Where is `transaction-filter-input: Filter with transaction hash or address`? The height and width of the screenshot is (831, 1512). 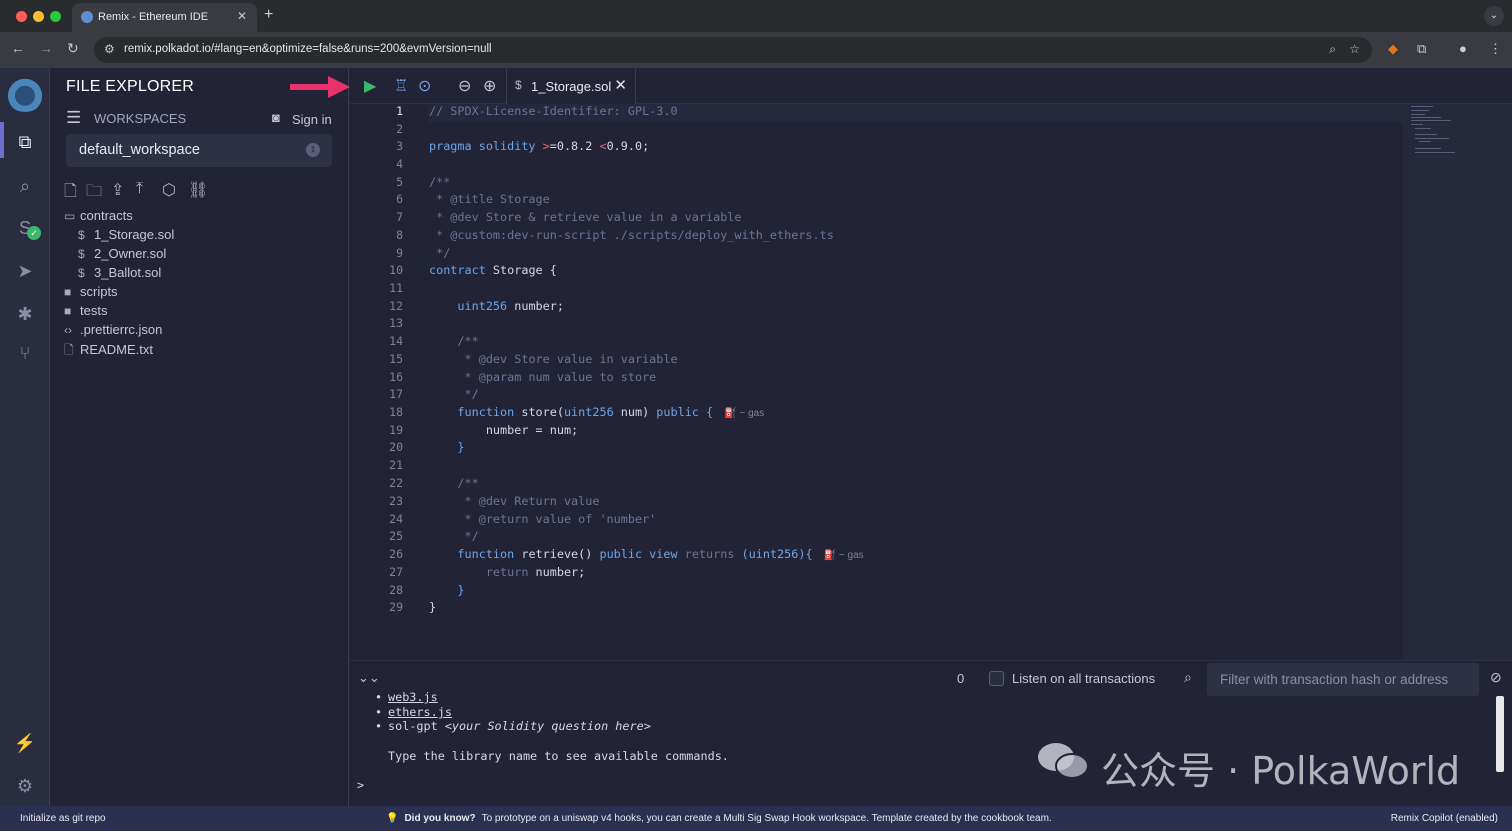 transaction-filter-input: Filter with transaction hash or address is located at coordinates (1343, 679).